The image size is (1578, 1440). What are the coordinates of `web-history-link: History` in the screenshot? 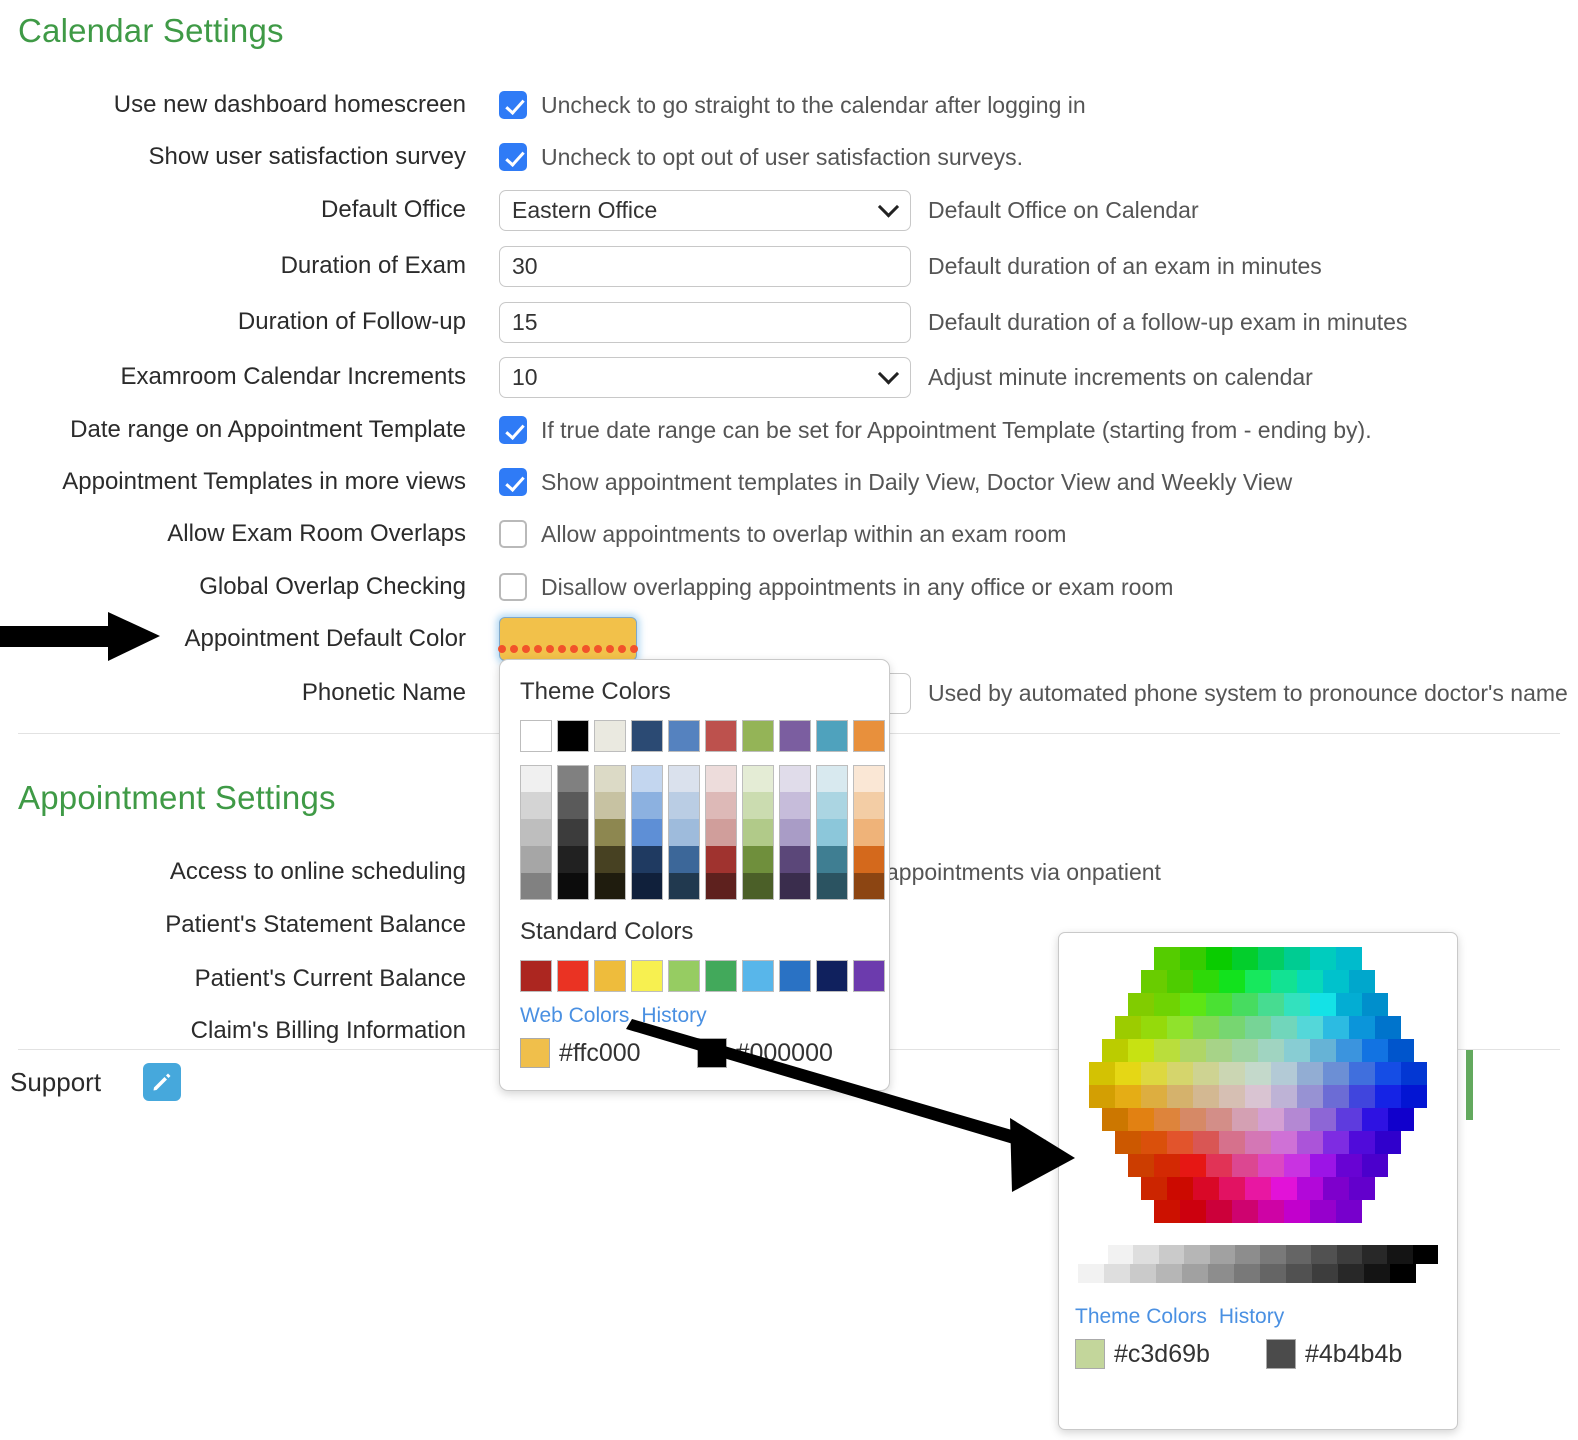 It's located at (1251, 1316).